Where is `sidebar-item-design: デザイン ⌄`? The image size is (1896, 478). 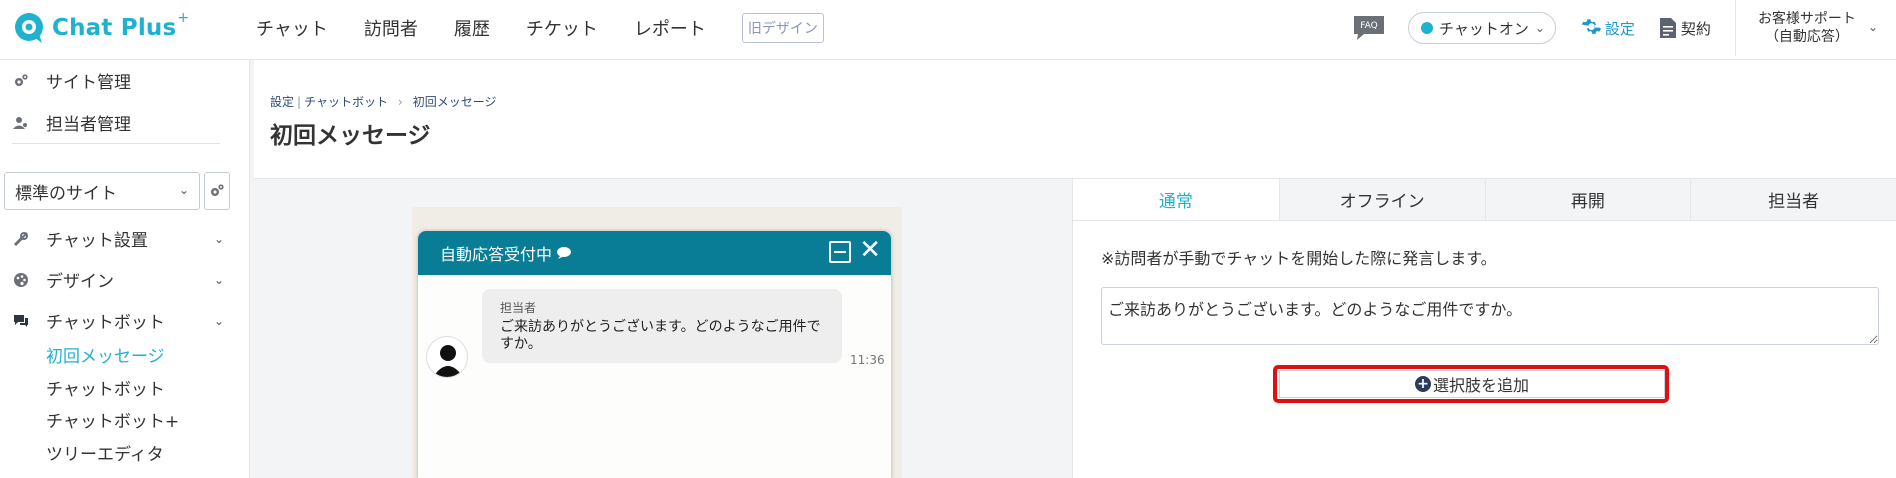 sidebar-item-design: デザイン ⌄ is located at coordinates (122, 279).